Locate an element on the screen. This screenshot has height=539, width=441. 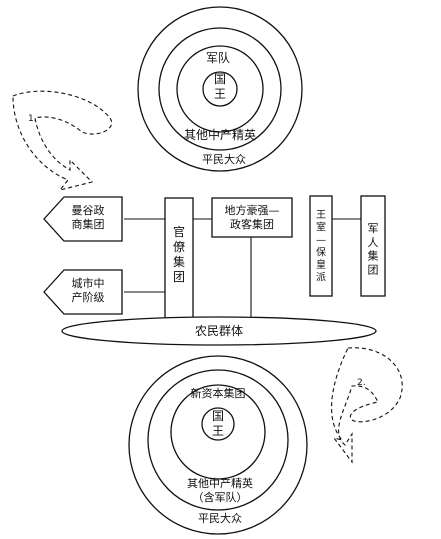
top-ring2-label: 其他中产精英 is located at coordinates (220, 134).